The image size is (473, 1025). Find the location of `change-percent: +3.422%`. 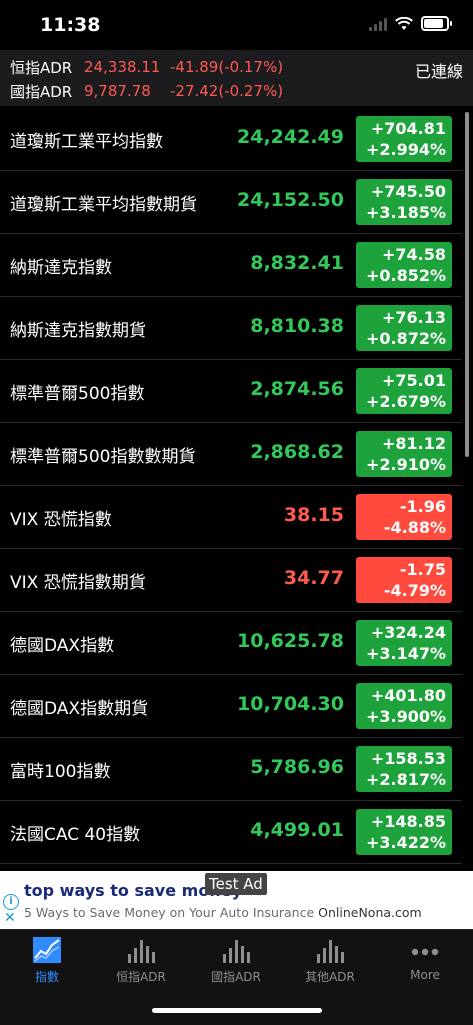

change-percent: +3.422% is located at coordinates (405, 842).